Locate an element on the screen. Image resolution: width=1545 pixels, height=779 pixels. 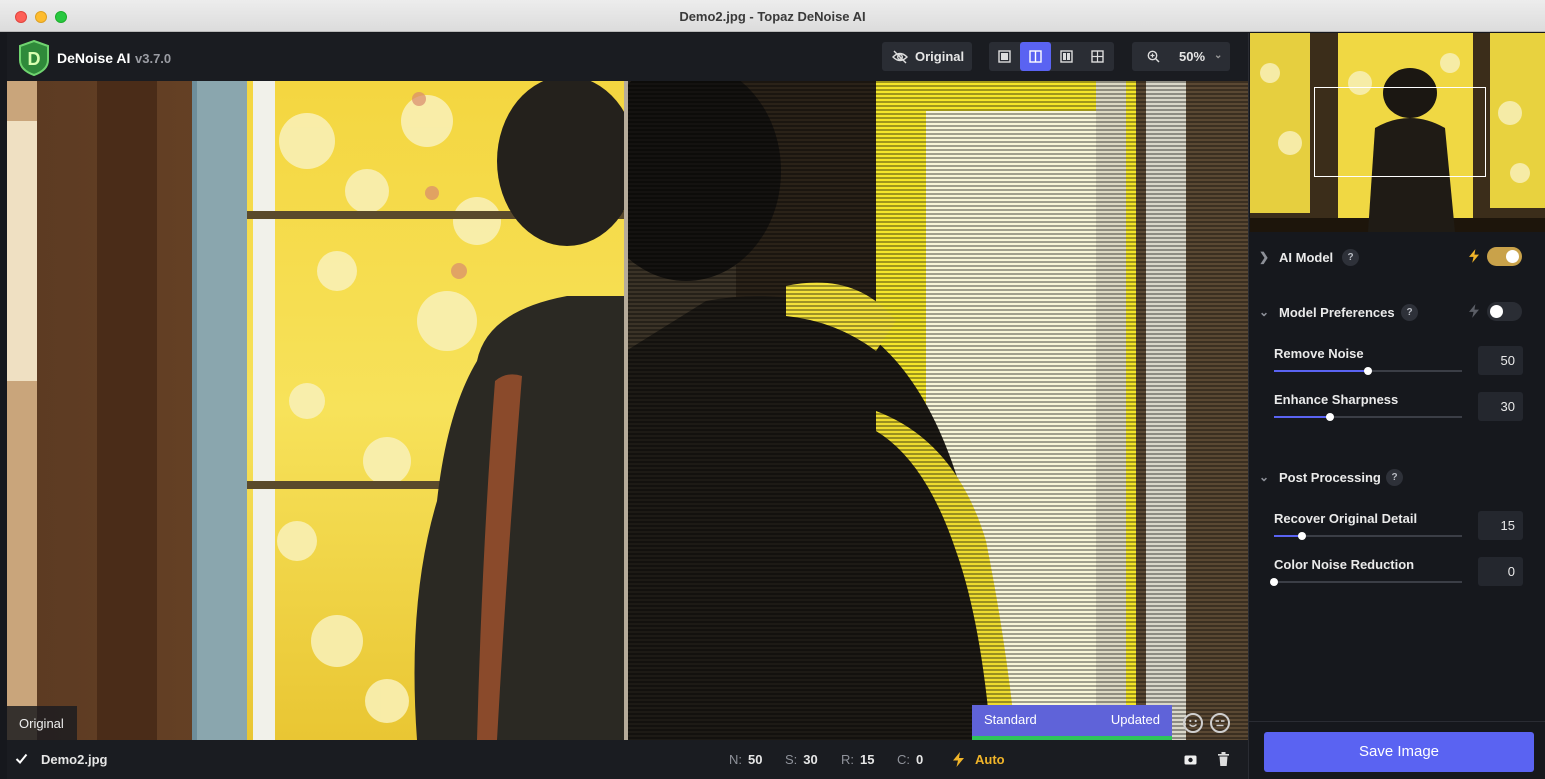
view-mode-group is located at coordinates (1051, 56).